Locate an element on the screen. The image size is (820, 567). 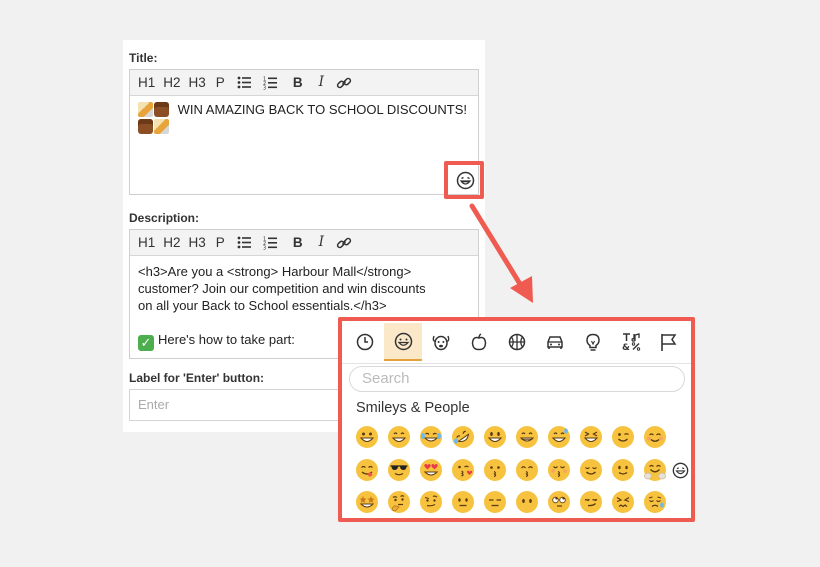
title-toolbar: H1 H2 H3 P 123 B I is located at coordinates (304, 83).